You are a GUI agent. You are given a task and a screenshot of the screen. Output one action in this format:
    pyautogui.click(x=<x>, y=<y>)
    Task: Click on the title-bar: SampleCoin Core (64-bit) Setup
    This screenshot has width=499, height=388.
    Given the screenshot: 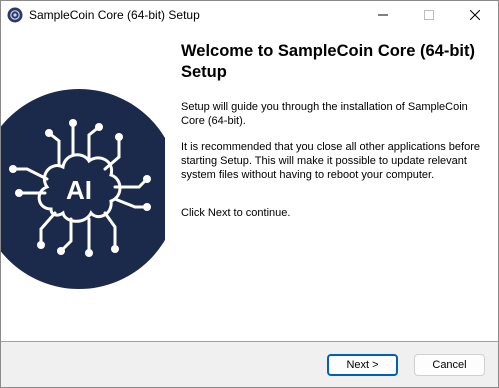 What is the action you would take?
    pyautogui.click(x=249, y=15)
    